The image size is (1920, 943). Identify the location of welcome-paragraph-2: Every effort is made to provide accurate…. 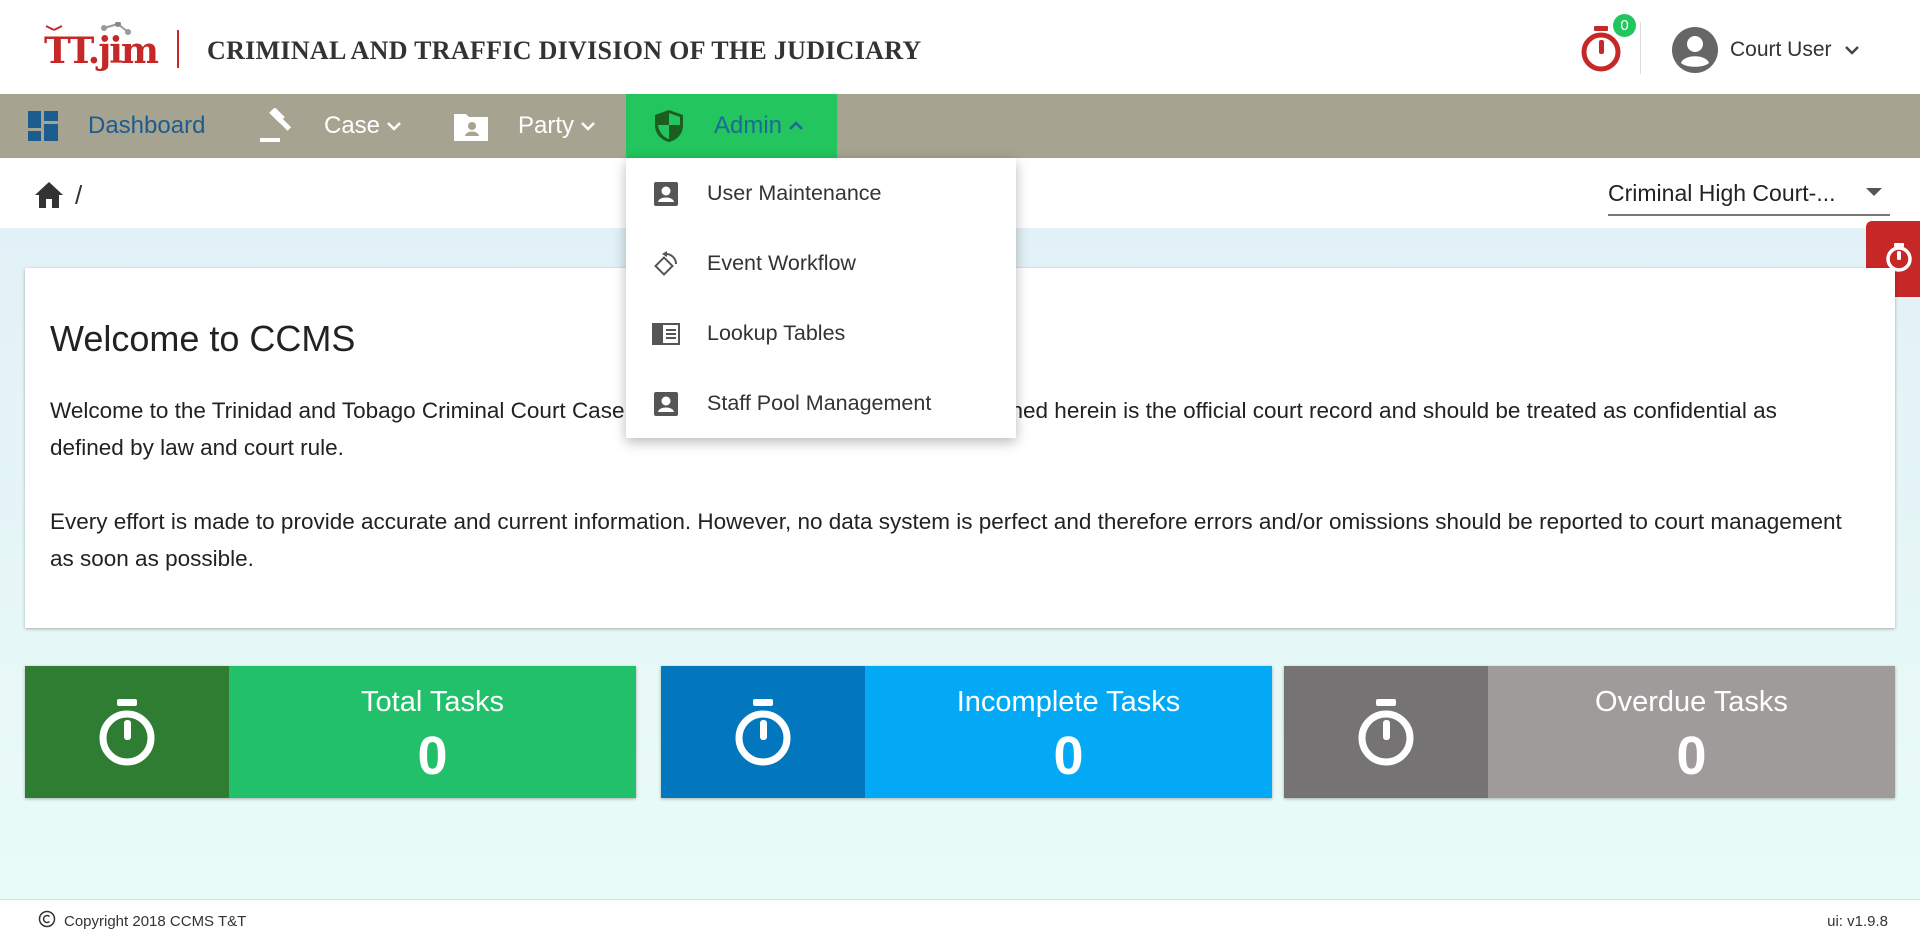
(946, 540).